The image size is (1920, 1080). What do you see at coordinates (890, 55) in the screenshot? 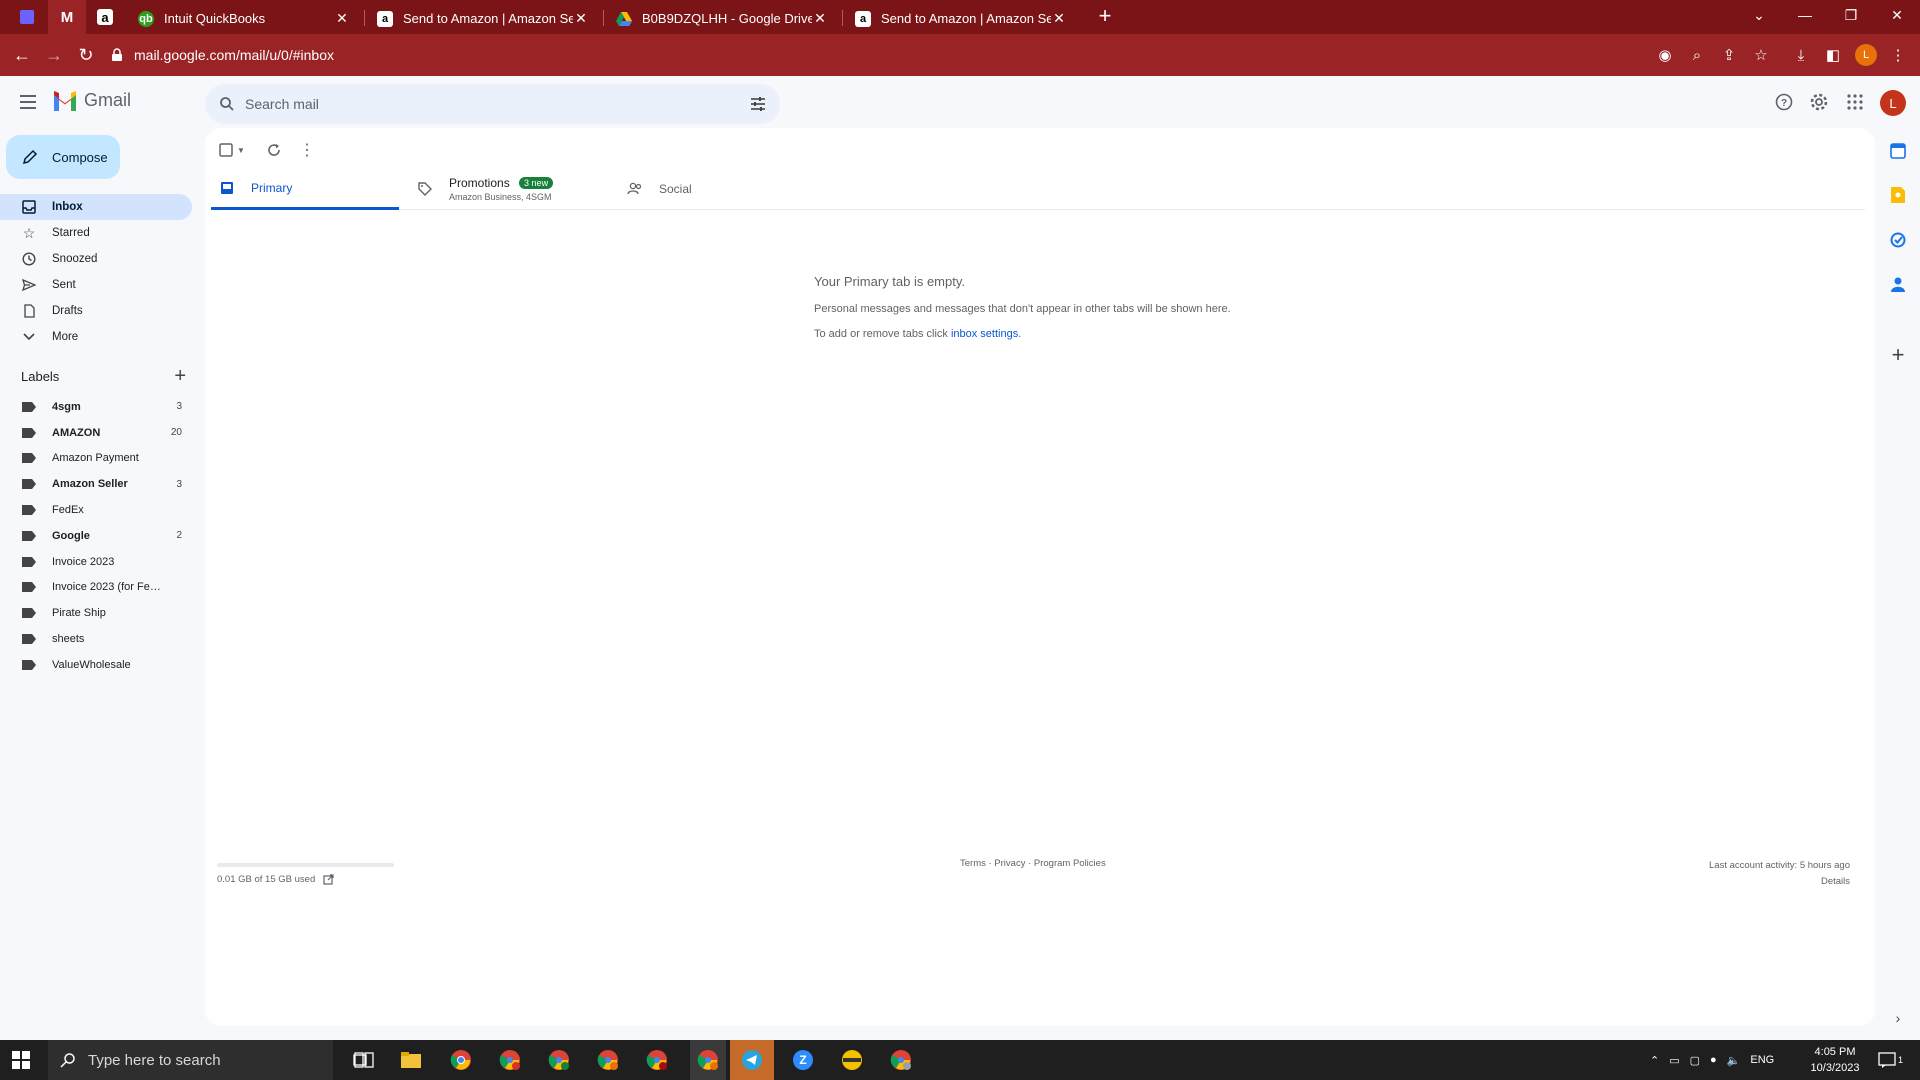
I see `address-bar: mail.google.com/mail/u/0/#inbox` at bounding box center [890, 55].